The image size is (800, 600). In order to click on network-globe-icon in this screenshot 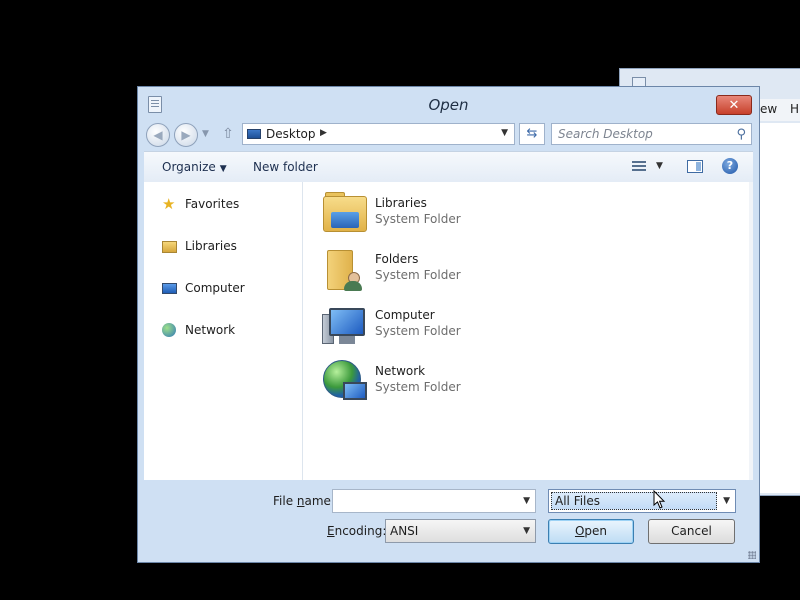, I will do `click(345, 382)`.